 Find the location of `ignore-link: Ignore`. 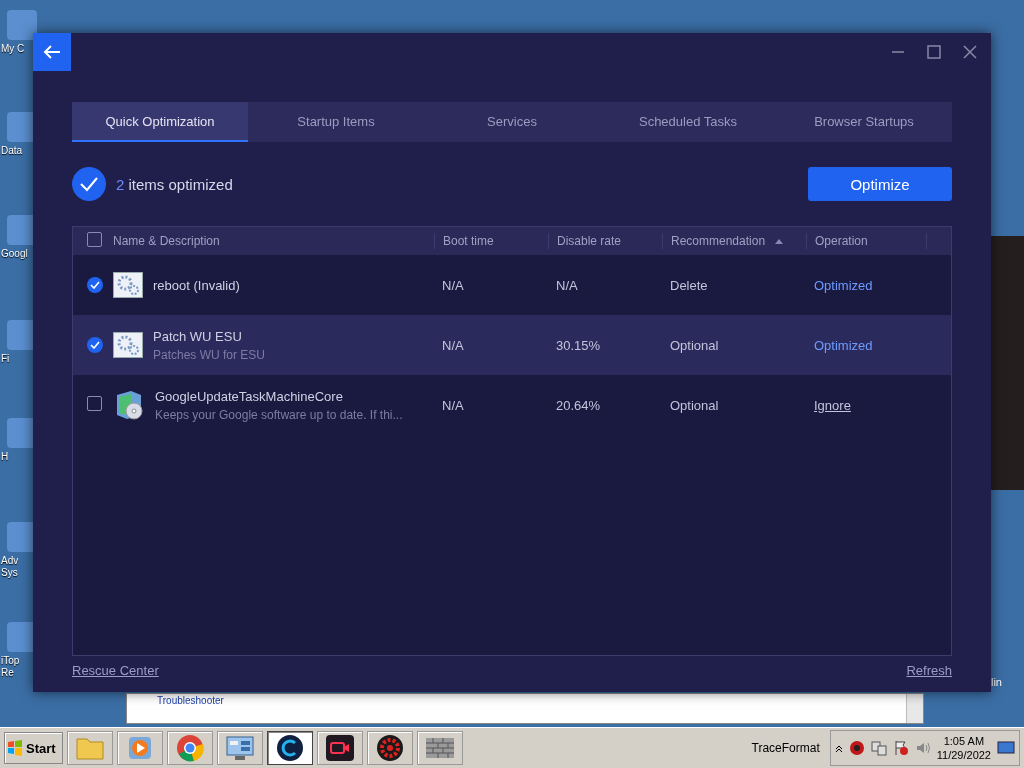

ignore-link: Ignore is located at coordinates (832, 405).